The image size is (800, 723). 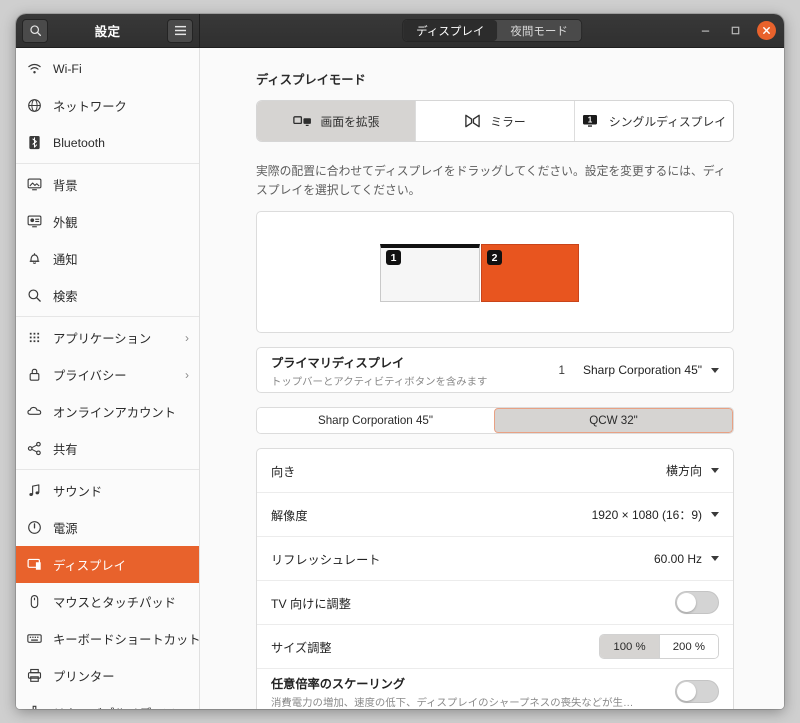 What do you see at coordinates (705, 30) in the screenshot?
I see `minimize-button` at bounding box center [705, 30].